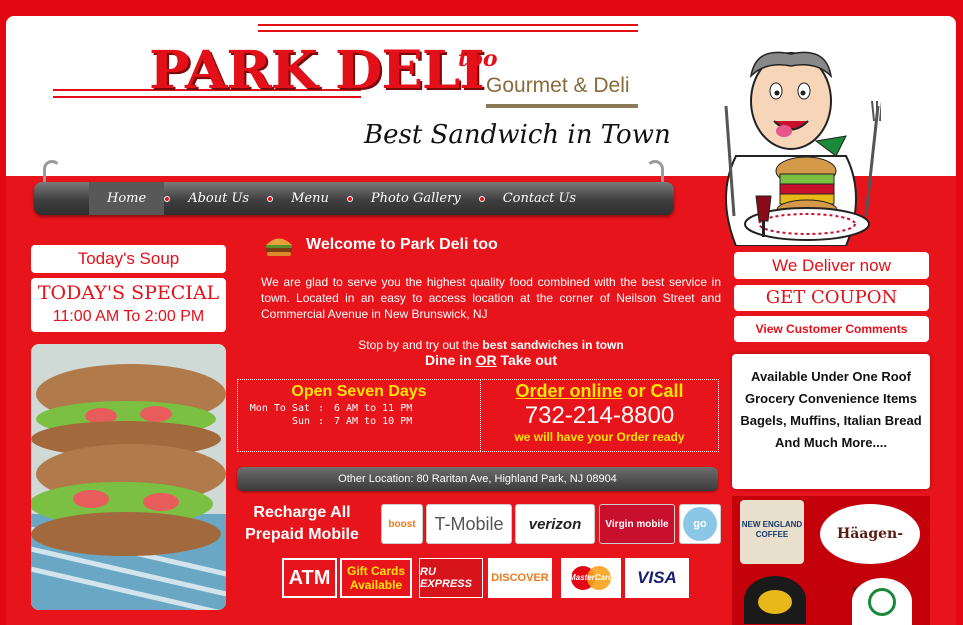  Describe the element at coordinates (376, 578) in the screenshot. I see `gift-cards-badge: Gift Cards Available` at that location.